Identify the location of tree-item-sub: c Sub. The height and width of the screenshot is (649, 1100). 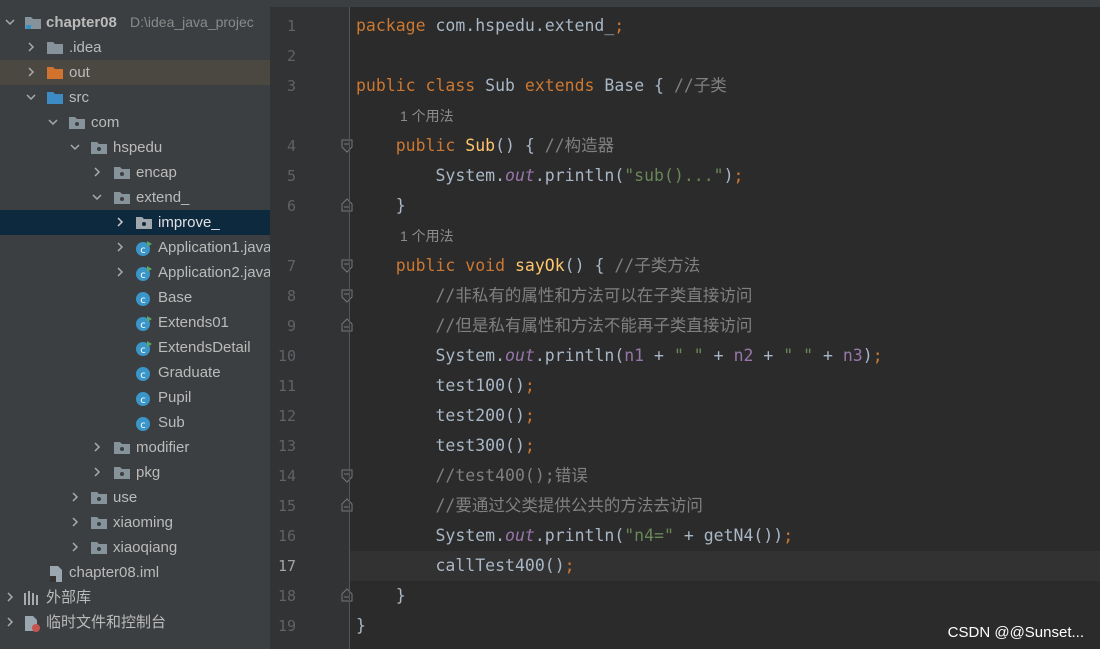
(135, 422).